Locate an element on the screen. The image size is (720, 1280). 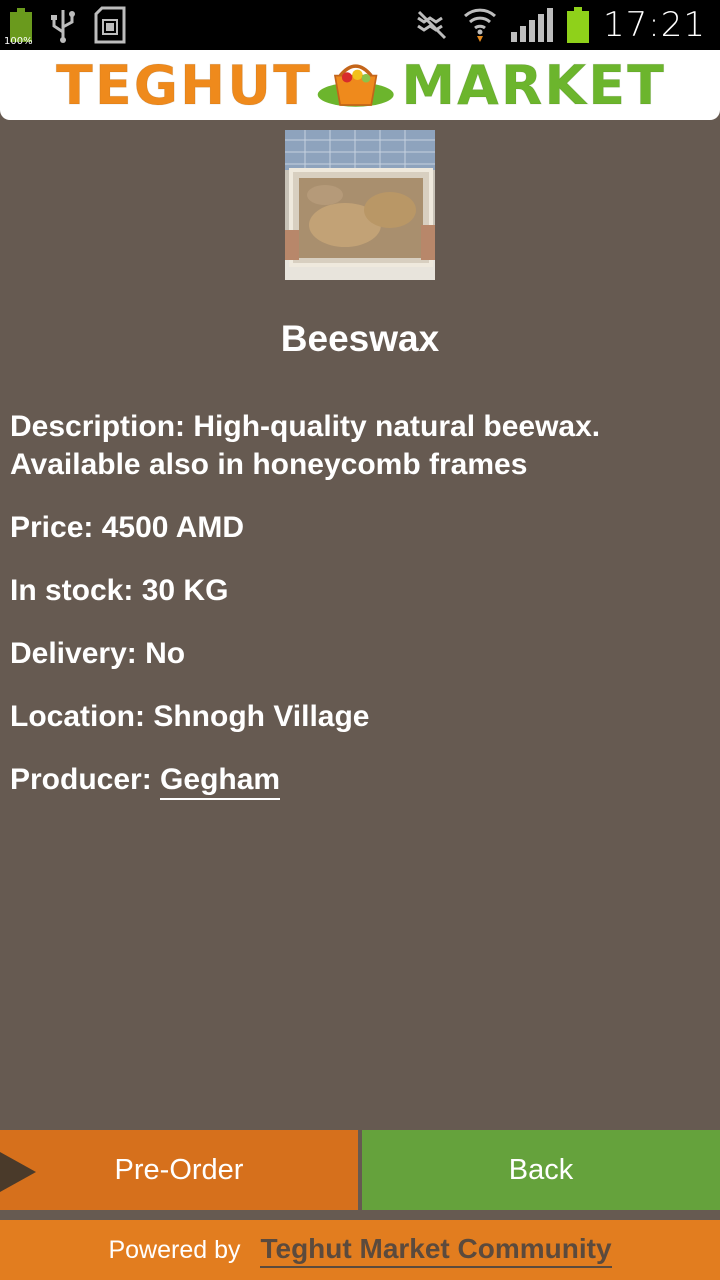
app-header: TEGHUT MARKET is located at coordinates (360, 85).